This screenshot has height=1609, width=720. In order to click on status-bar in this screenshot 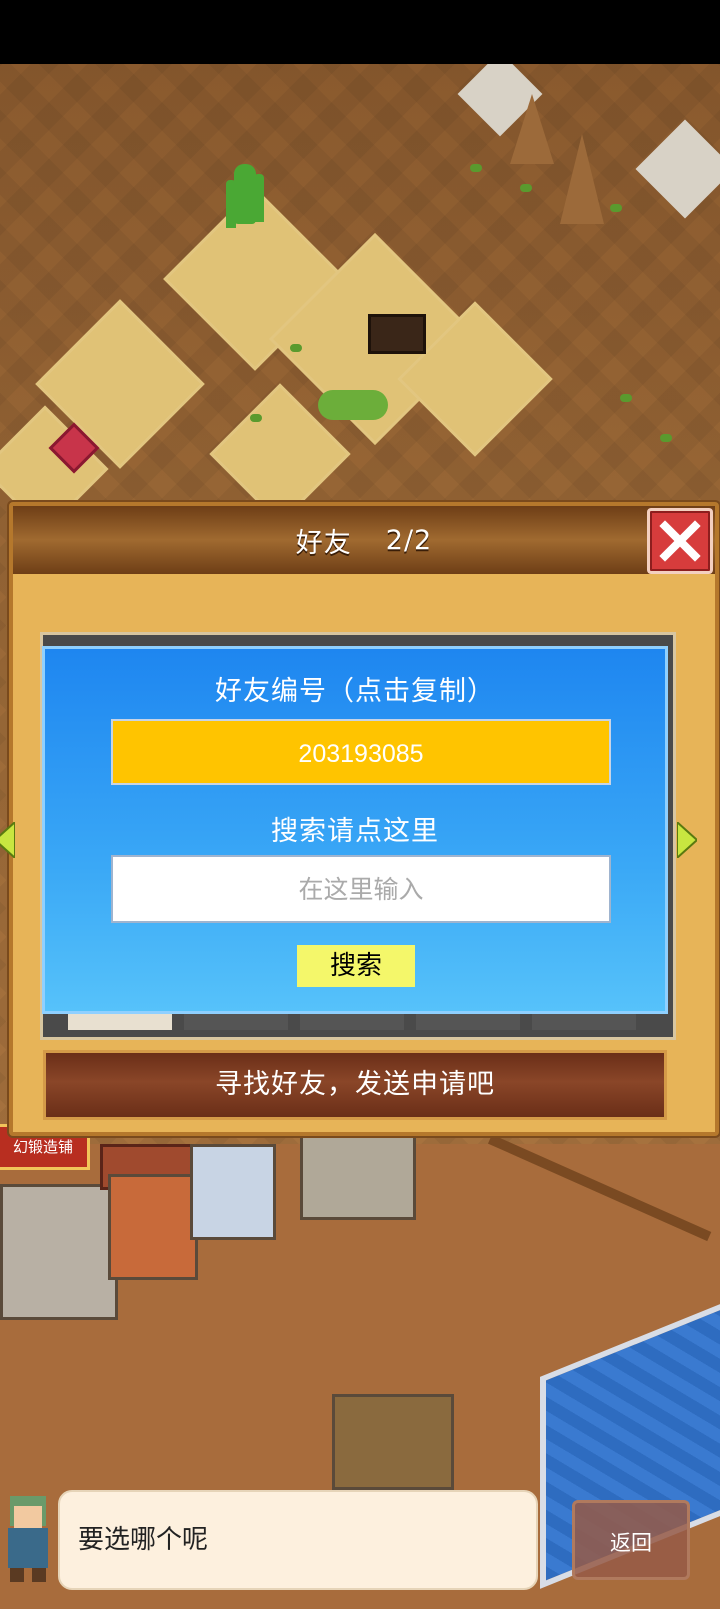, I will do `click(360, 32)`.